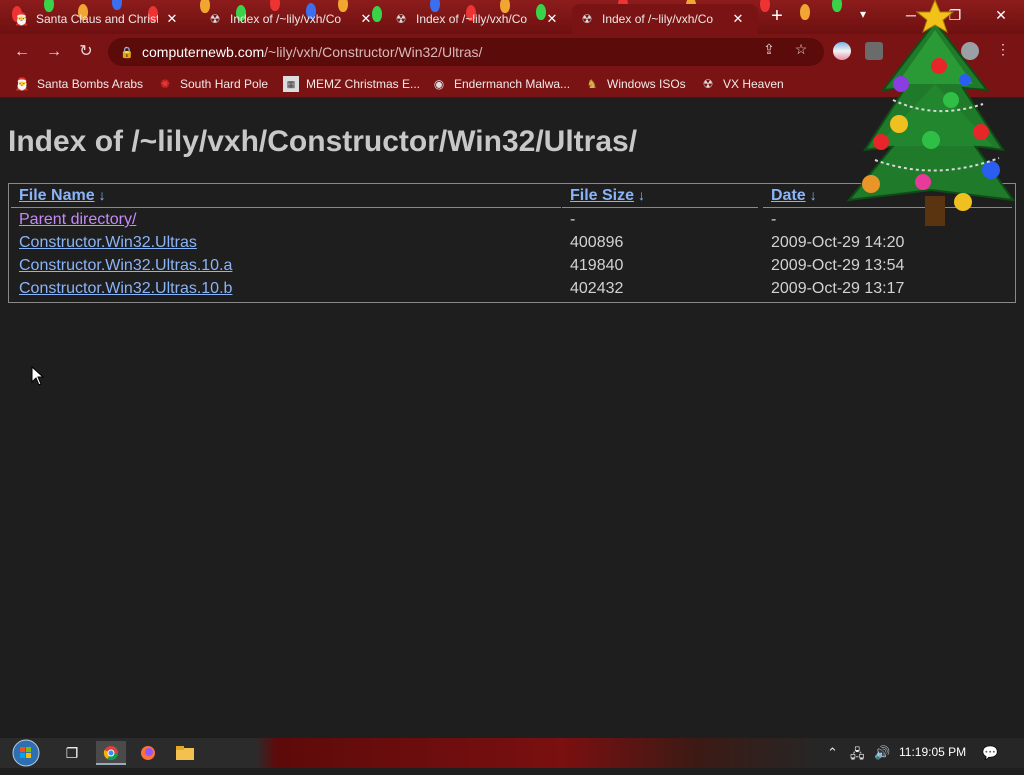 The width and height of the screenshot is (1024, 775). I want to click on volume-icon: 🔊, so click(882, 753).